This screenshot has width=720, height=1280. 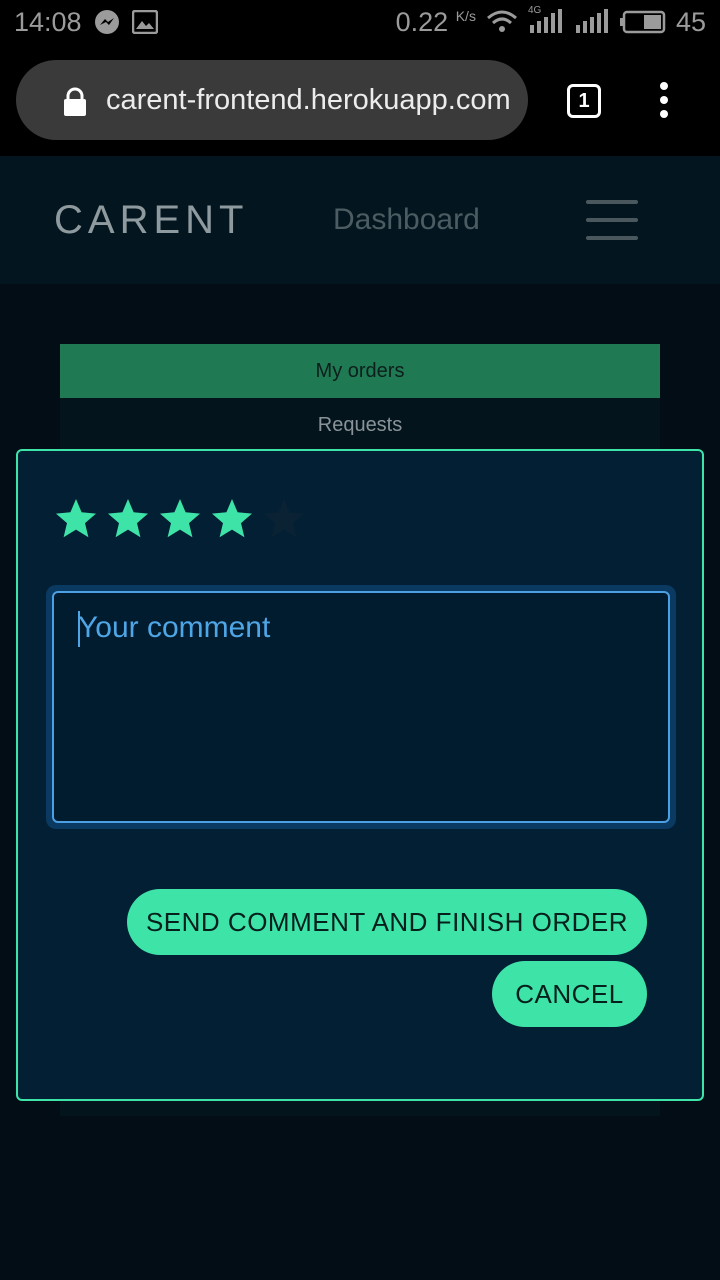 I want to click on messenger-icon, so click(x=107, y=22).